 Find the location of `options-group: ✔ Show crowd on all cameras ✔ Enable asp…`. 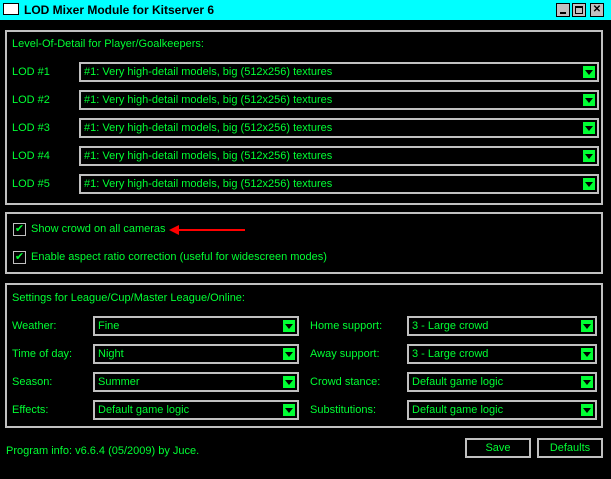

options-group: ✔ Show crowd on all cameras ✔ Enable asp… is located at coordinates (304, 243).